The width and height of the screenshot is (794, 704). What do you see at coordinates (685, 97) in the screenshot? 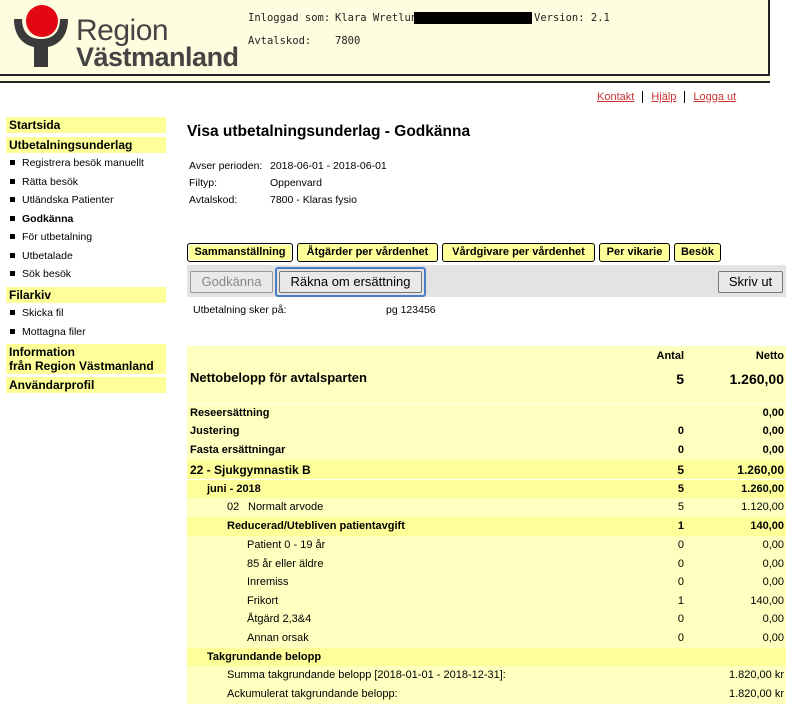
I see `divider` at bounding box center [685, 97].